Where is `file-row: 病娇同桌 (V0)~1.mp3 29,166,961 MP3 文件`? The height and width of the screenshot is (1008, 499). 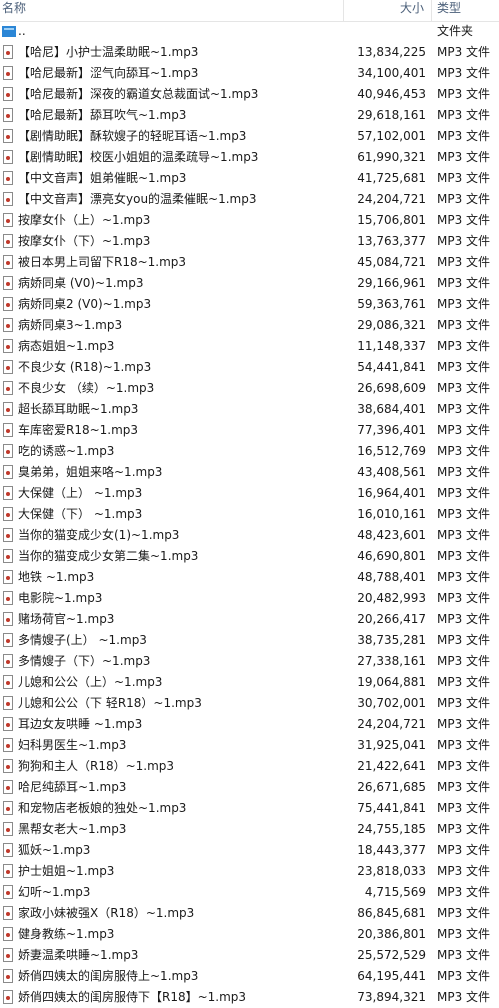
file-row: 病娇同桌 (V0)~1.mp3 29,166,961 MP3 文件 is located at coordinates (249, 283).